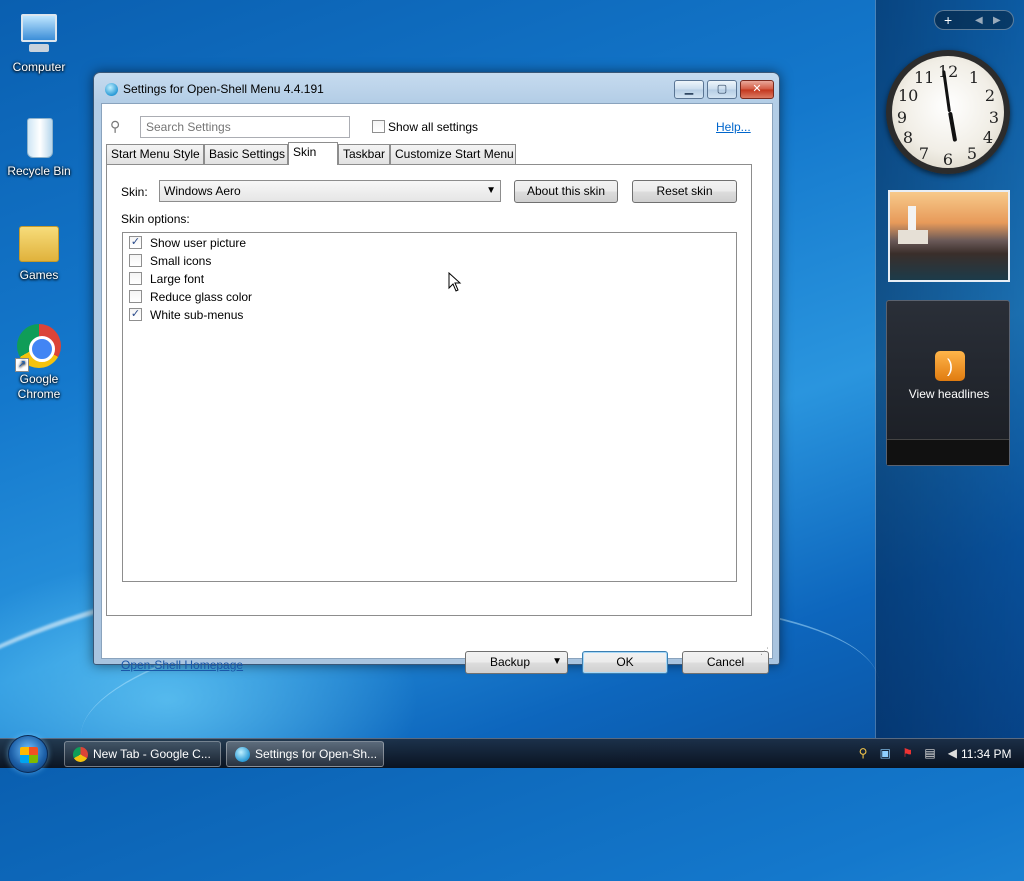 The image size is (1024, 881). I want to click on clock-number: 2, so click(990, 95).